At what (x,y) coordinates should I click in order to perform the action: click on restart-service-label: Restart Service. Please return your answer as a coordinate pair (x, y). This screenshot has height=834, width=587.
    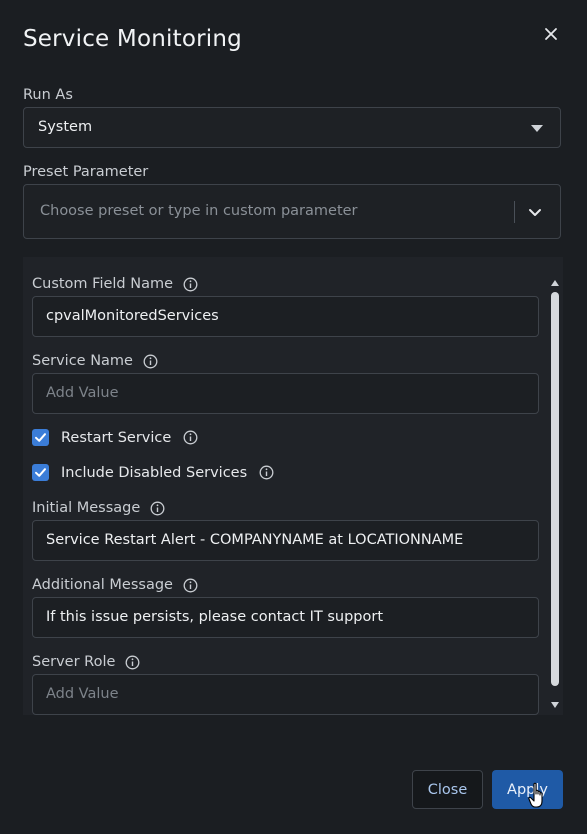
    Looking at the image, I should click on (116, 437).